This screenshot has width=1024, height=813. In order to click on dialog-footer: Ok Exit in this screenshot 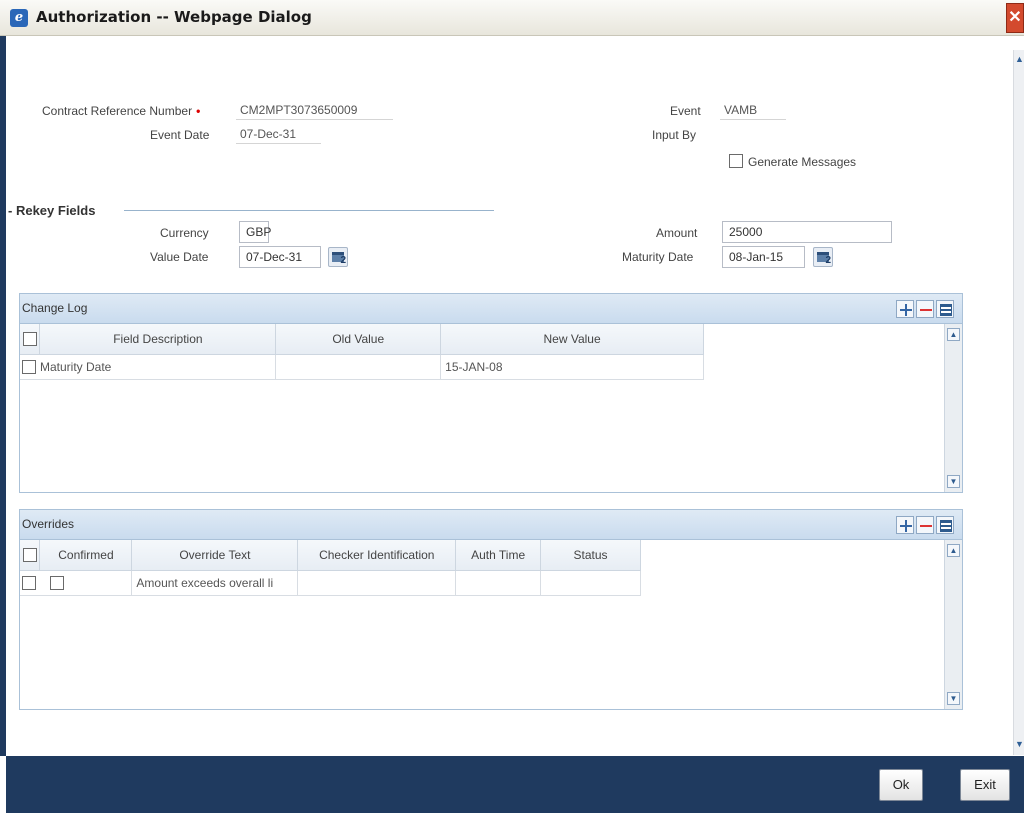, I will do `click(515, 784)`.